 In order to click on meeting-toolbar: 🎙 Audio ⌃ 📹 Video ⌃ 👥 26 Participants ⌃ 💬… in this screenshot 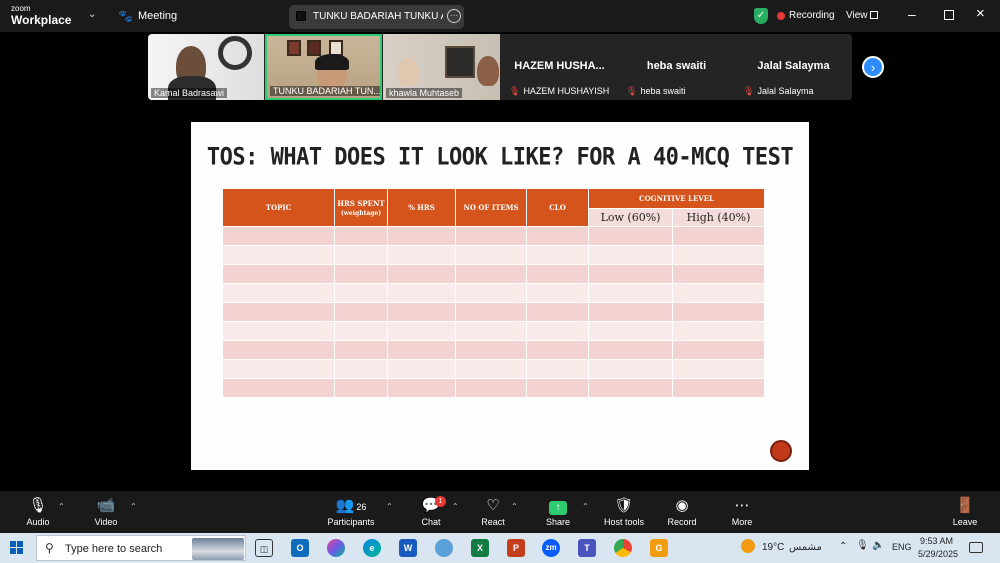, I will do `click(500, 512)`.